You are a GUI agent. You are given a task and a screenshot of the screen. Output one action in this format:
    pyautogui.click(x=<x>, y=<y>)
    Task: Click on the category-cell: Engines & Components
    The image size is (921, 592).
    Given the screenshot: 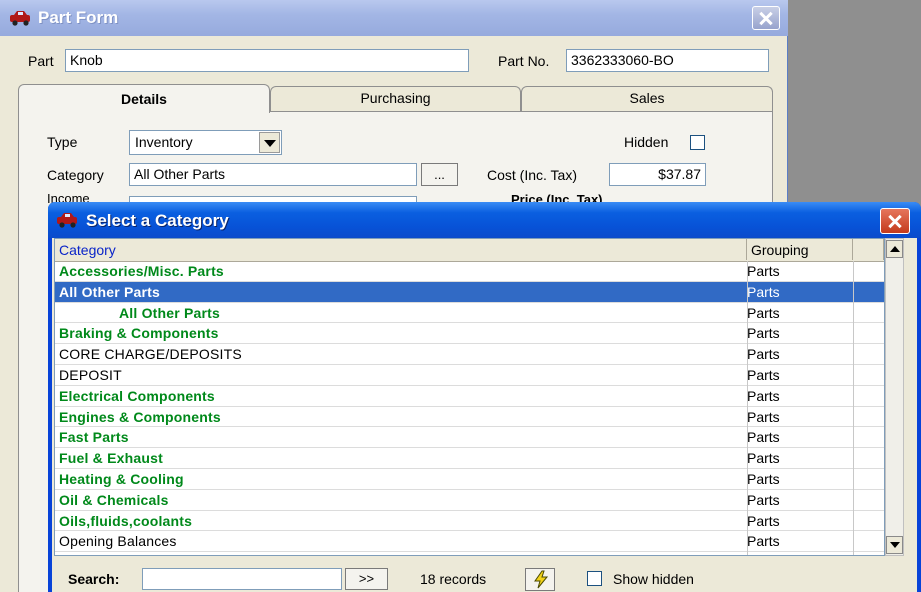 What is the action you would take?
    pyautogui.click(x=140, y=416)
    